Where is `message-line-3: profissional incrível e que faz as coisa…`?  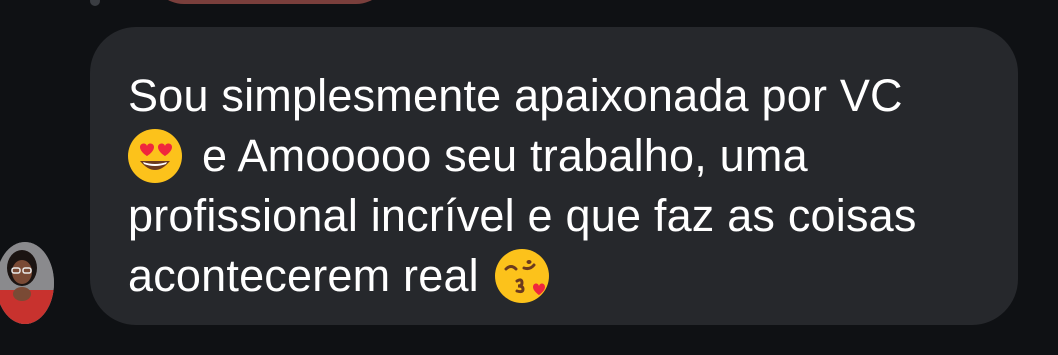 message-line-3: profissional incrível e que faz as coisa… is located at coordinates (522, 215).